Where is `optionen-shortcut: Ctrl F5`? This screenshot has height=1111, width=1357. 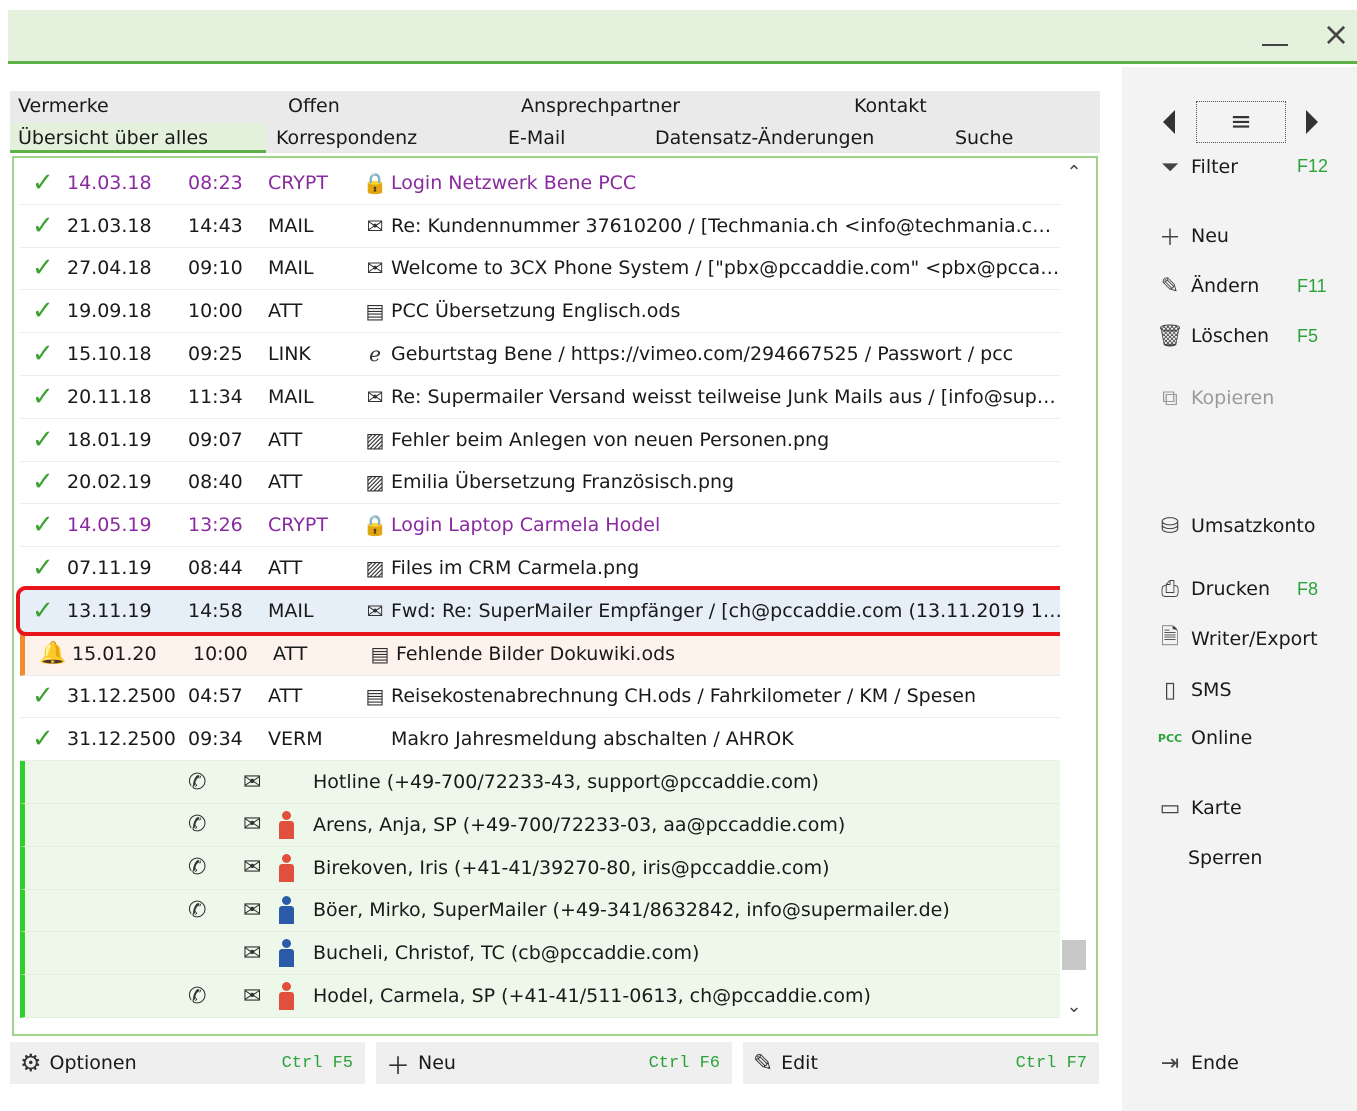 optionen-shortcut: Ctrl F5 is located at coordinates (317, 1063).